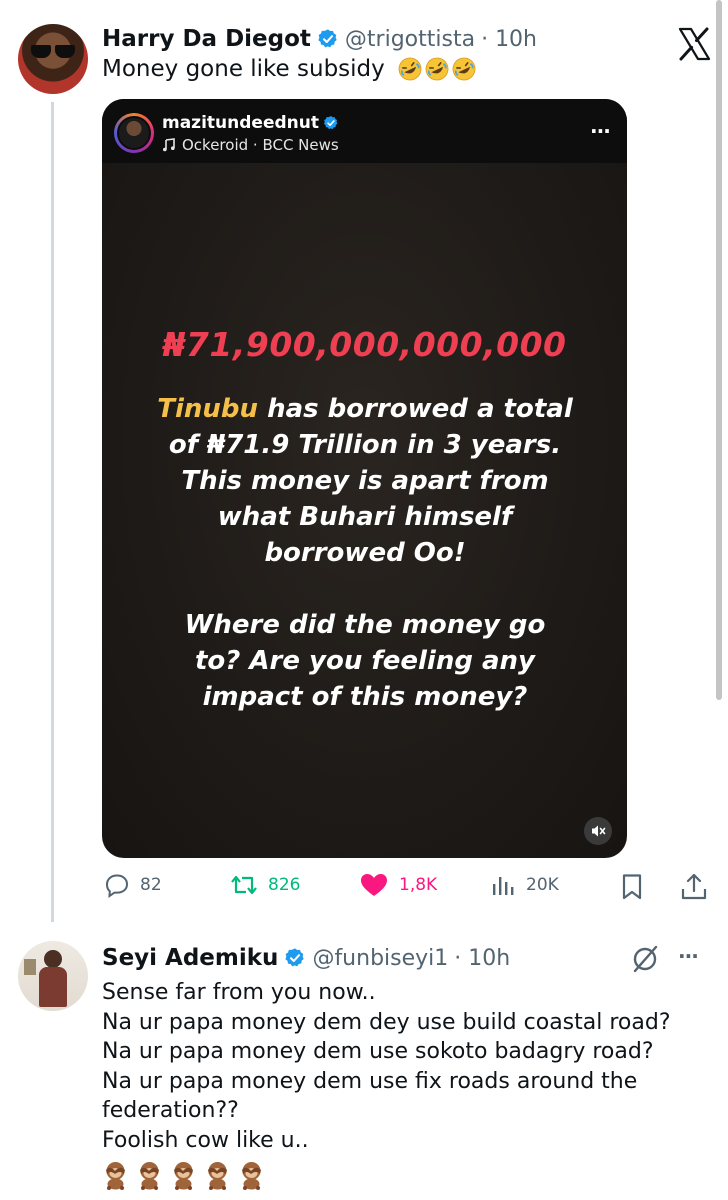  What do you see at coordinates (208, 409) in the screenshot?
I see `highlight-word: Tinubu` at bounding box center [208, 409].